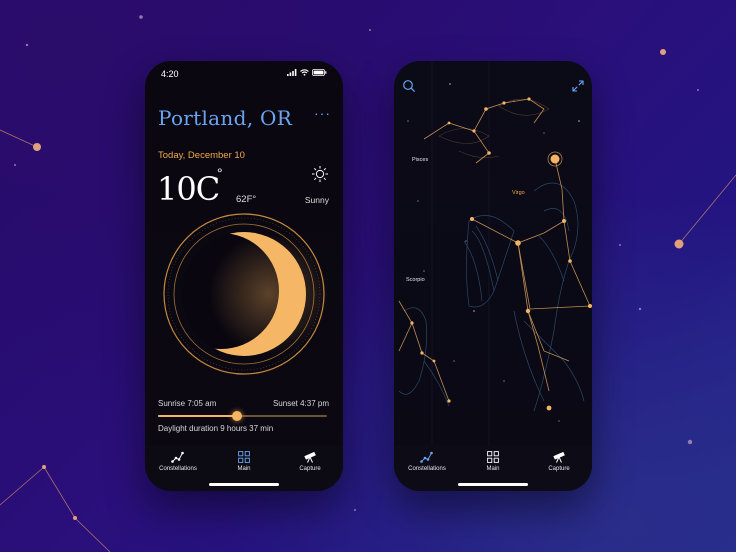 The width and height of the screenshot is (736, 552). Describe the element at coordinates (170, 74) in the screenshot. I see `status-time: 4:20` at that location.